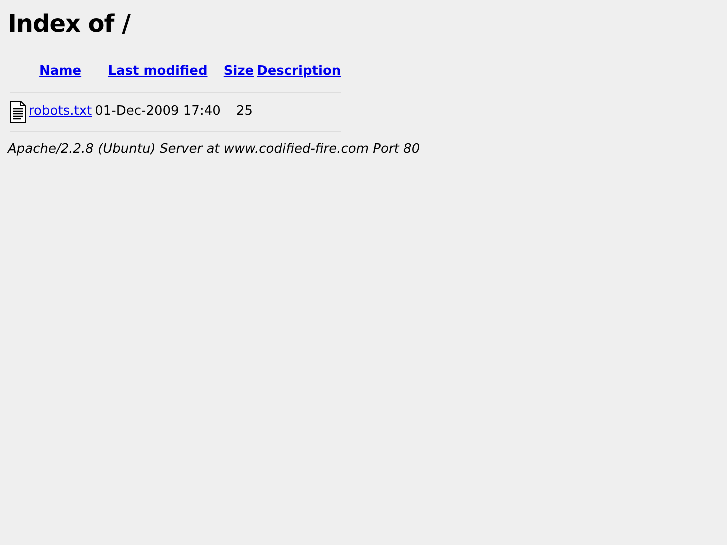 The height and width of the screenshot is (545, 727). I want to click on column-sort-link: Name, so click(61, 71).